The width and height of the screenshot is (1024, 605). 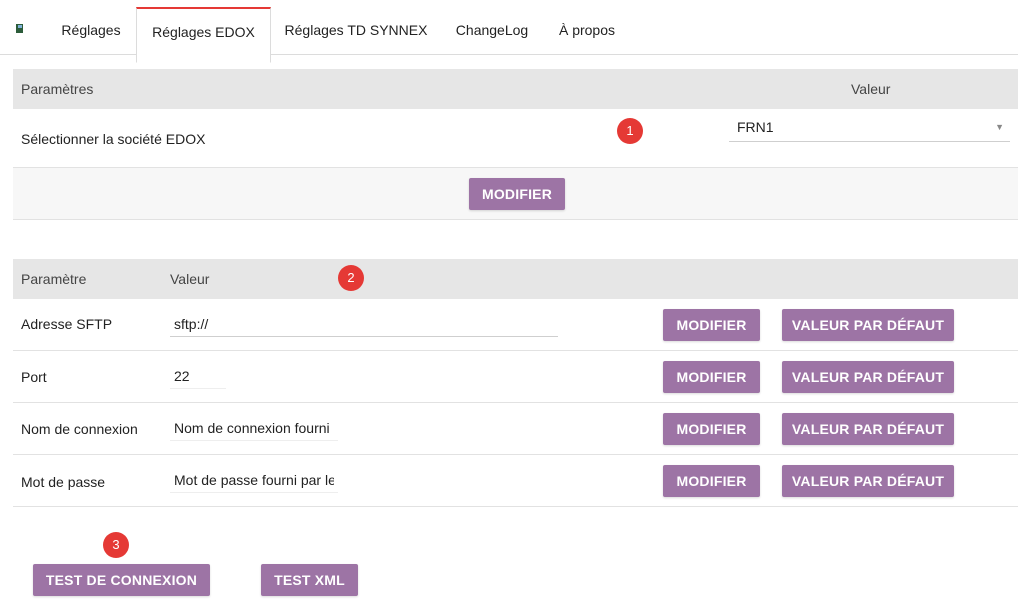 I want to click on sftp-address-modify-button: MODIFIER, so click(x=711, y=325).